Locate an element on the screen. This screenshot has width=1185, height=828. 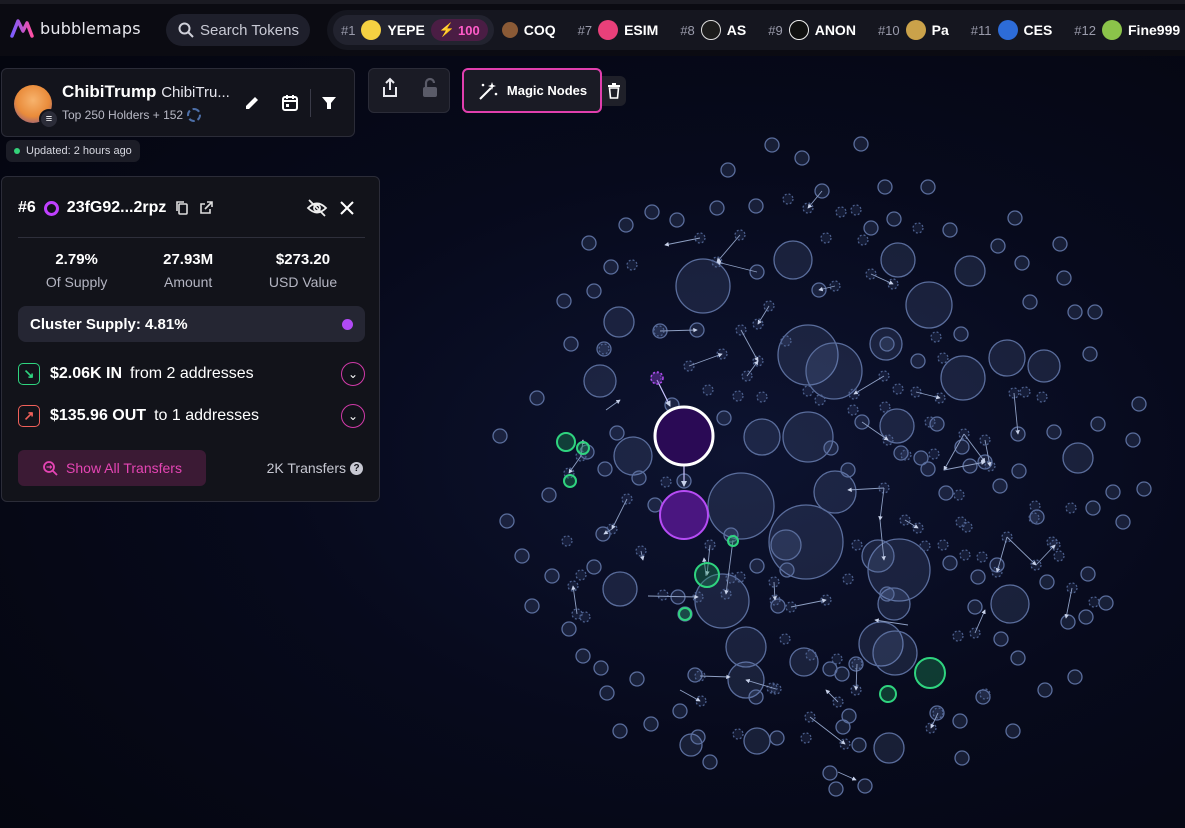
external-link-icon is located at coordinates (206, 208).